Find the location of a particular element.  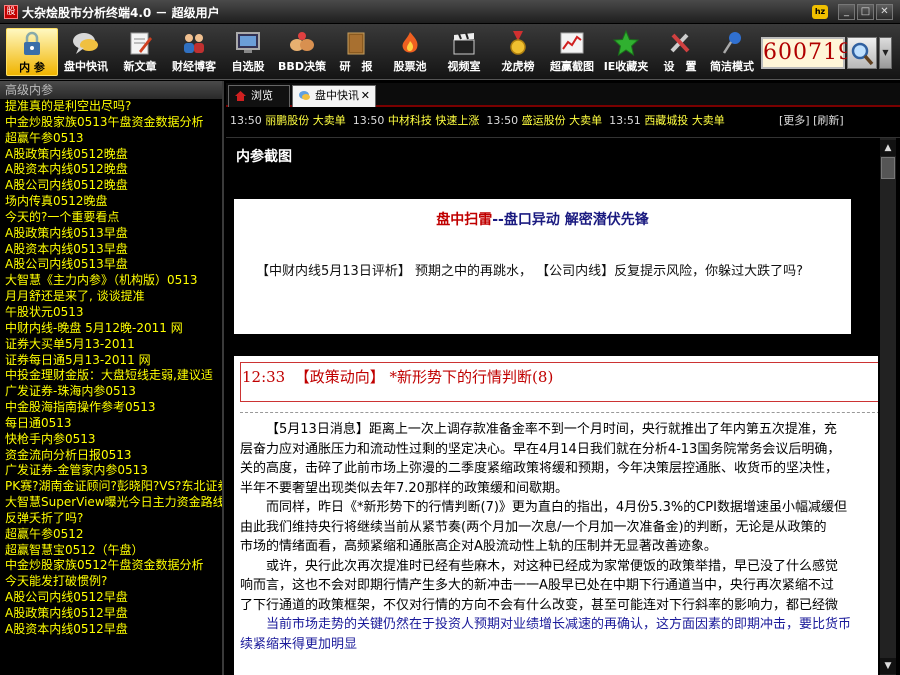

screenshot-title: 盘中扫雷--盘口异动 解密潜伏先锋 is located at coordinates (542, 220).